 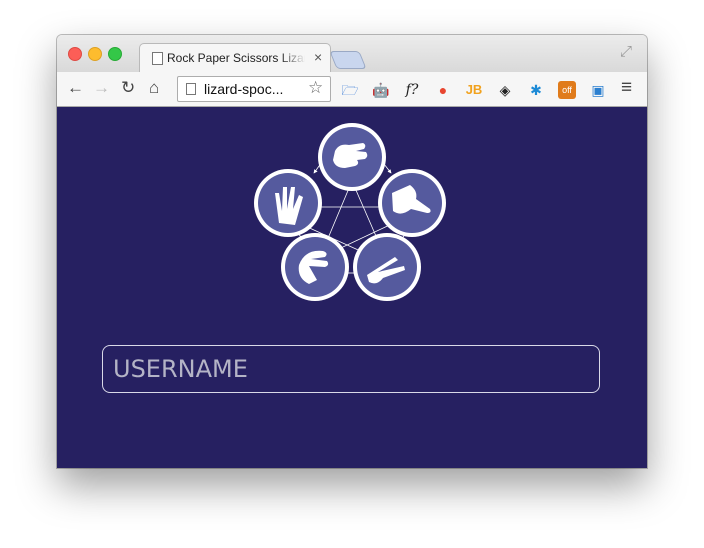 What do you see at coordinates (75, 54) in the screenshot?
I see `close-window-button` at bounding box center [75, 54].